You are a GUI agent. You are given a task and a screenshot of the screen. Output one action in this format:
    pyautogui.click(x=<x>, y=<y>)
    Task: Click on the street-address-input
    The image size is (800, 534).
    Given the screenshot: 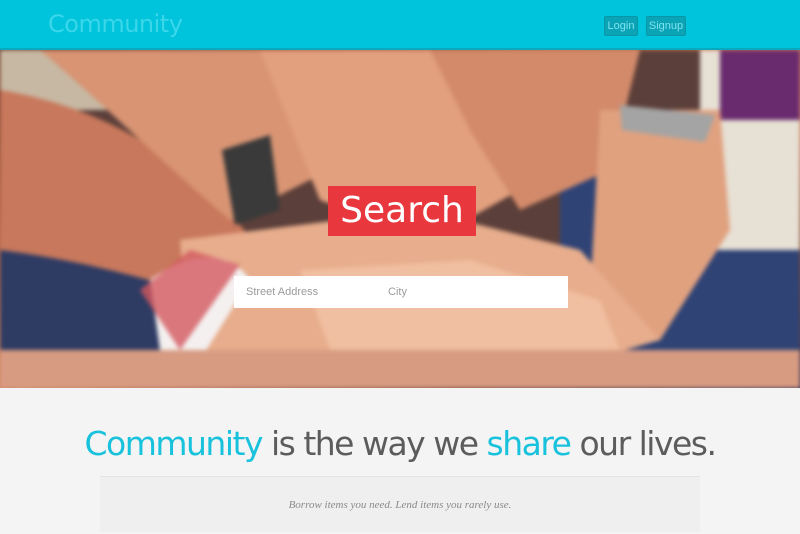 What is the action you would take?
    pyautogui.click(x=305, y=292)
    